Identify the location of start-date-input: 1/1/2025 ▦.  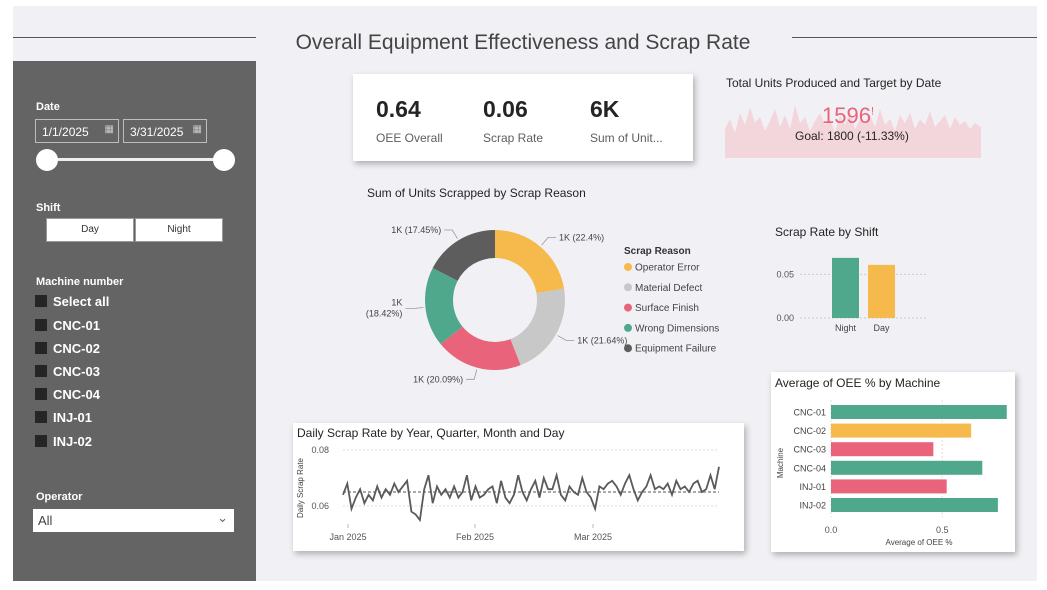
(77, 131).